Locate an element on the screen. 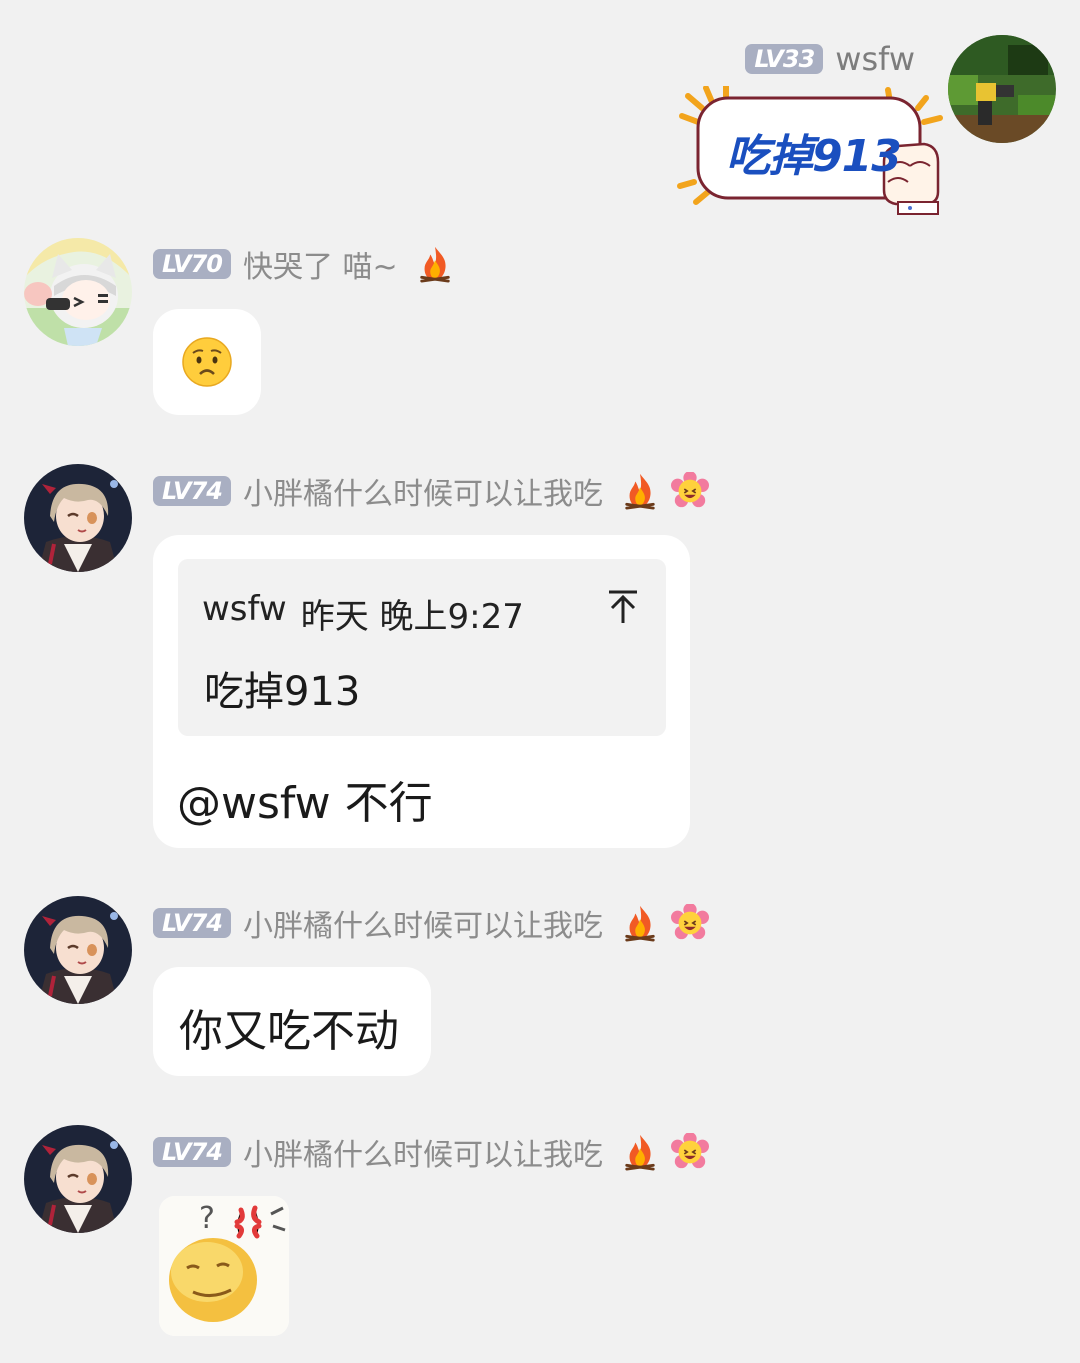 This screenshot has height=1363, width=1080. message-bubble is located at coordinates (207, 362).